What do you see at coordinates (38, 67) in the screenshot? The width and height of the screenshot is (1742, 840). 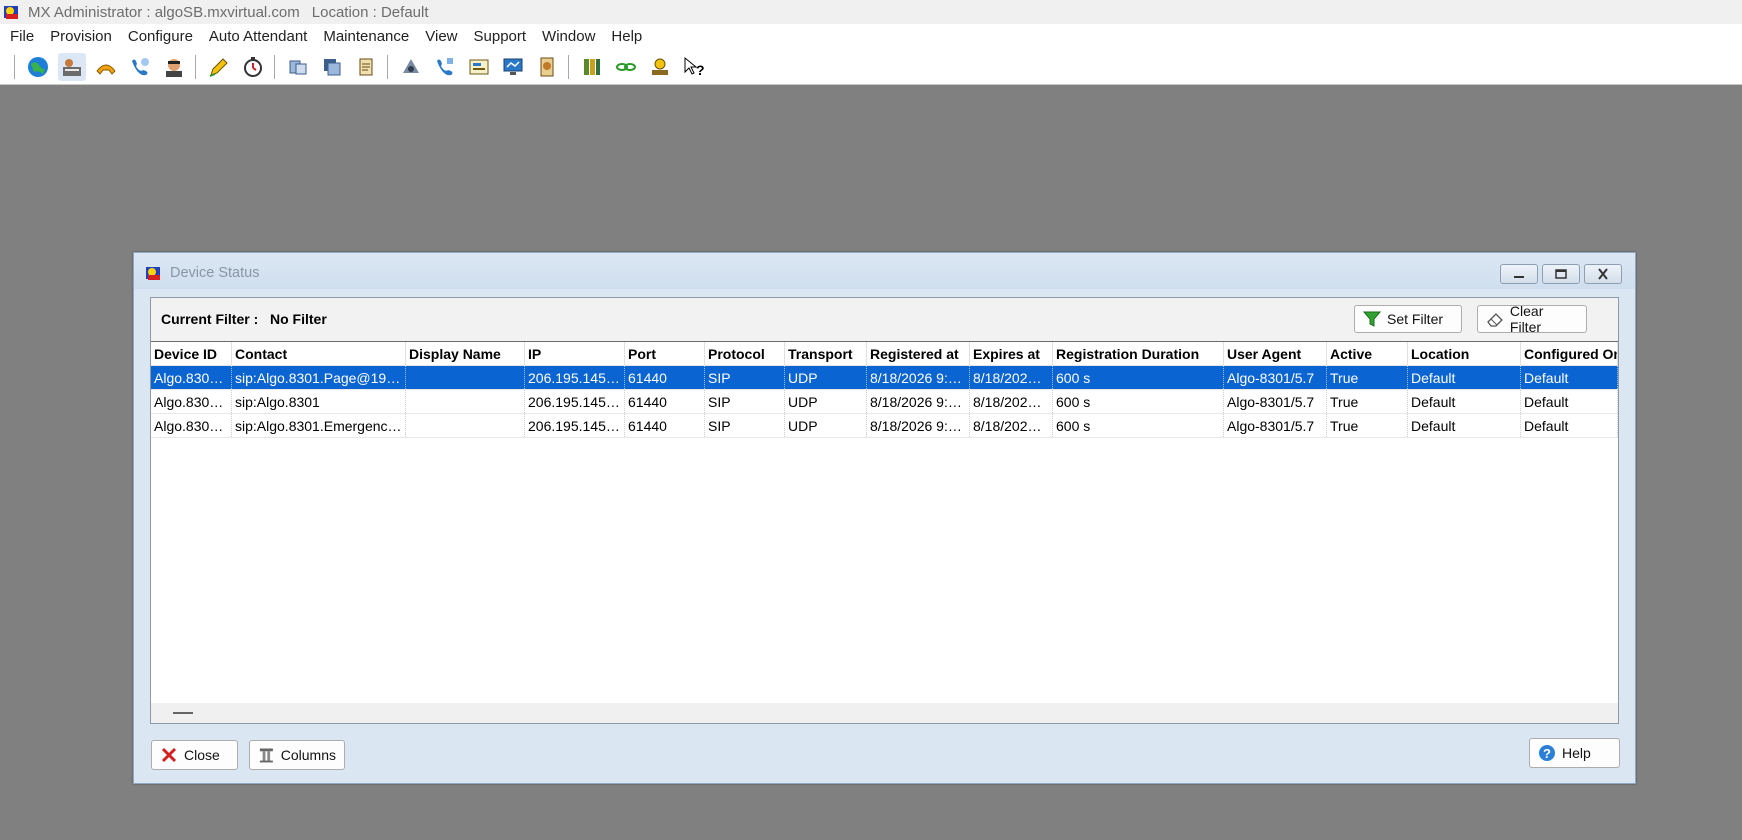 I see `globe-icon` at bounding box center [38, 67].